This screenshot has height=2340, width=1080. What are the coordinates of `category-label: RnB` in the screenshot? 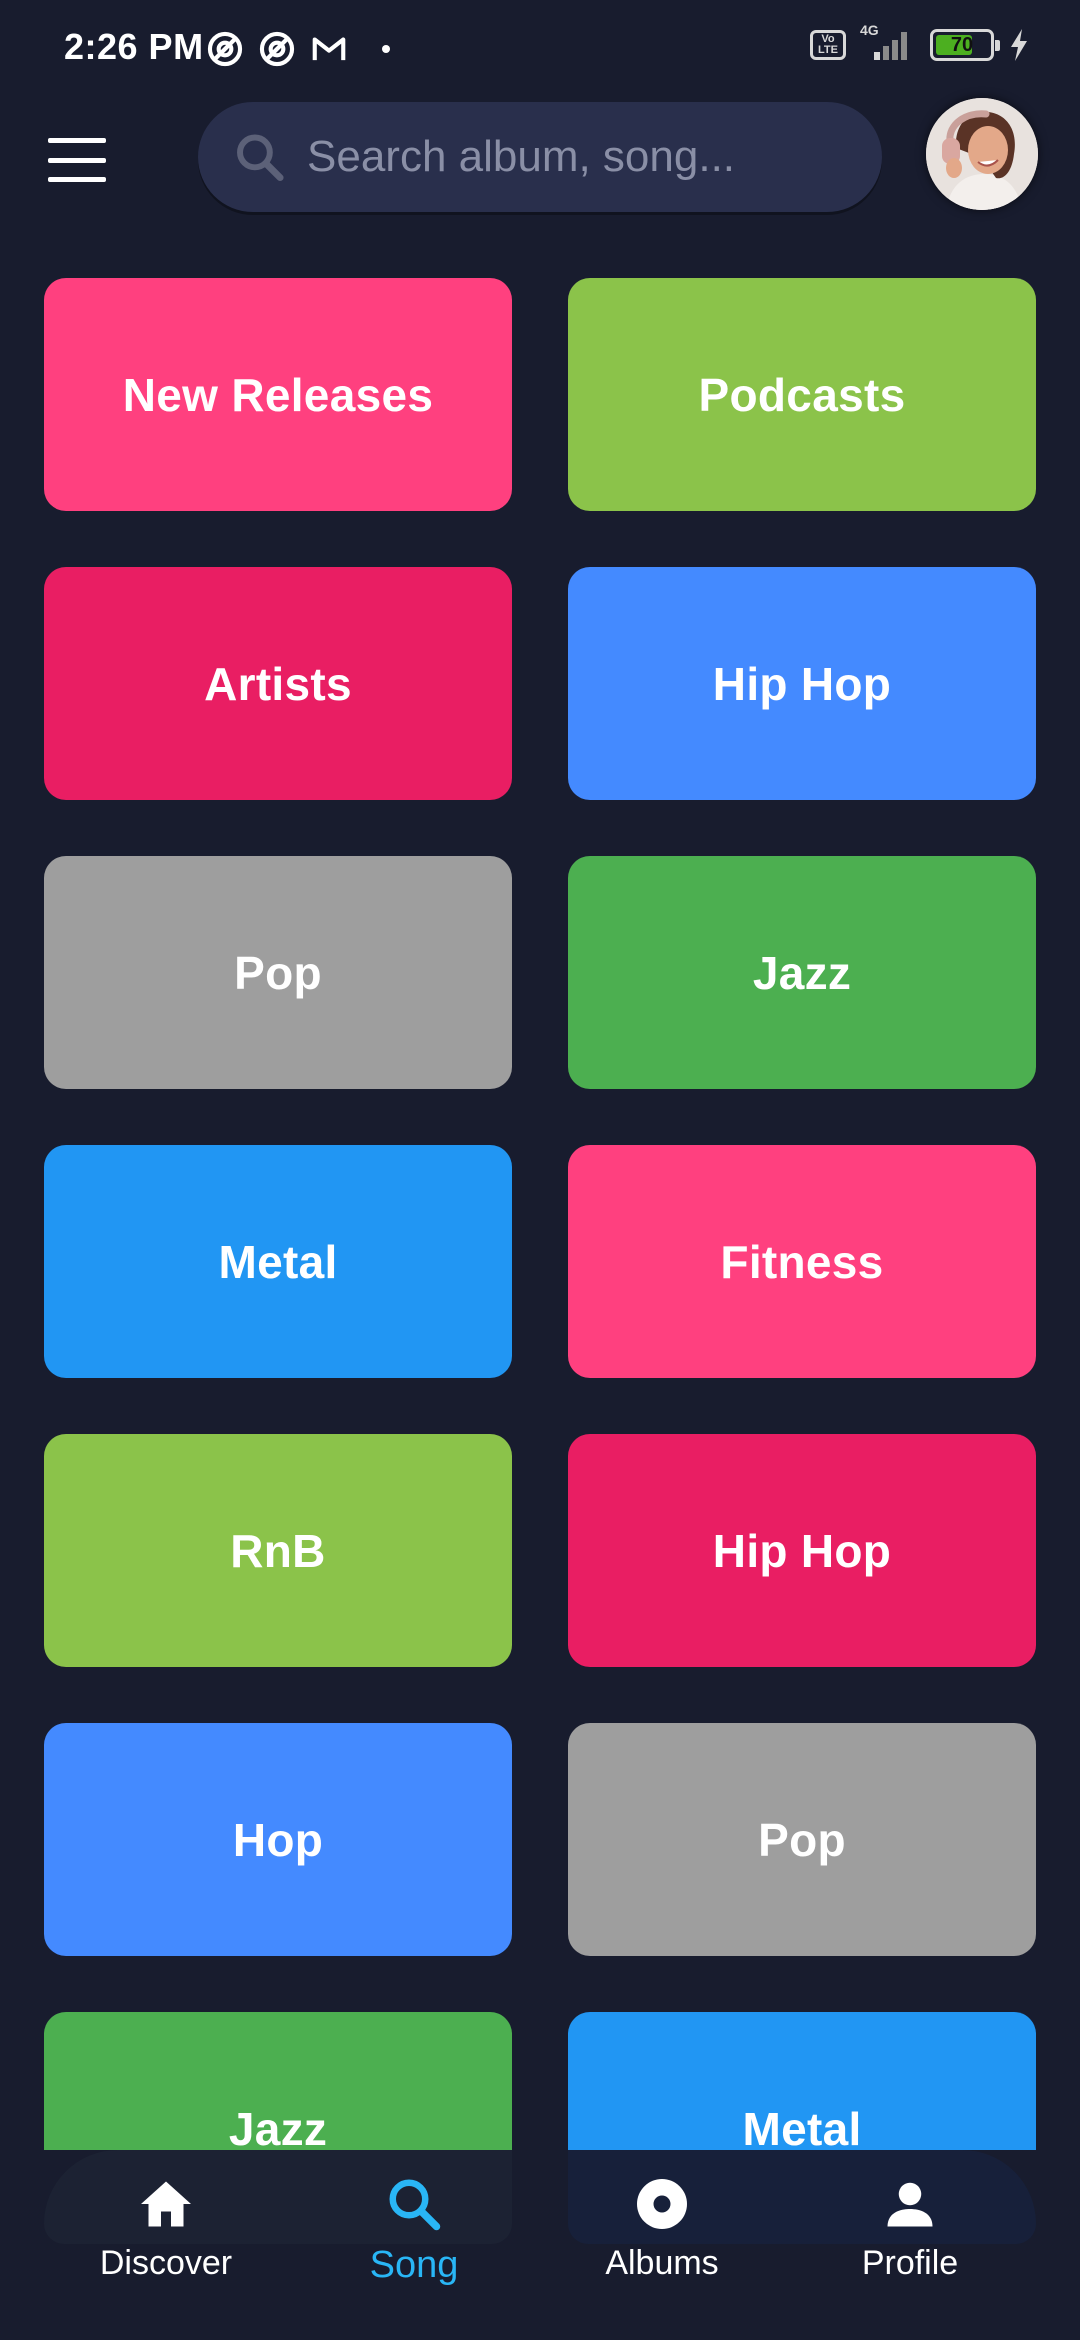 It's located at (278, 1550).